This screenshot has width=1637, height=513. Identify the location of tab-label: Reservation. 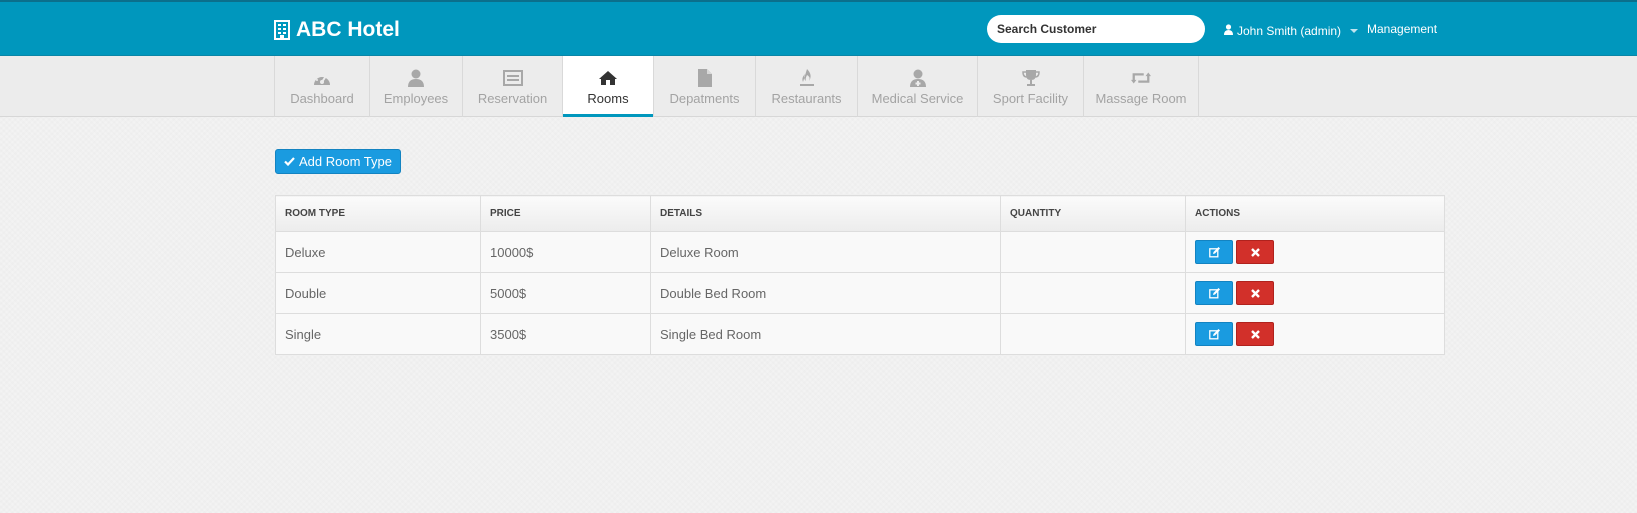
(512, 98).